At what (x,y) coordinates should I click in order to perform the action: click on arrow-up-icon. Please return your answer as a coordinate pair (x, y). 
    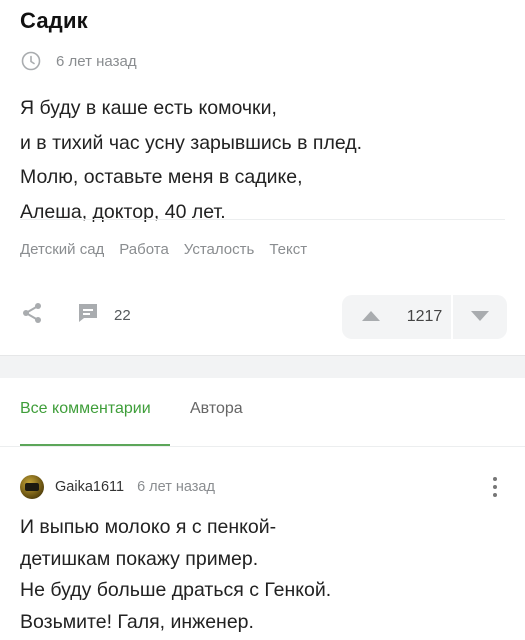
    Looking at the image, I should click on (370, 317).